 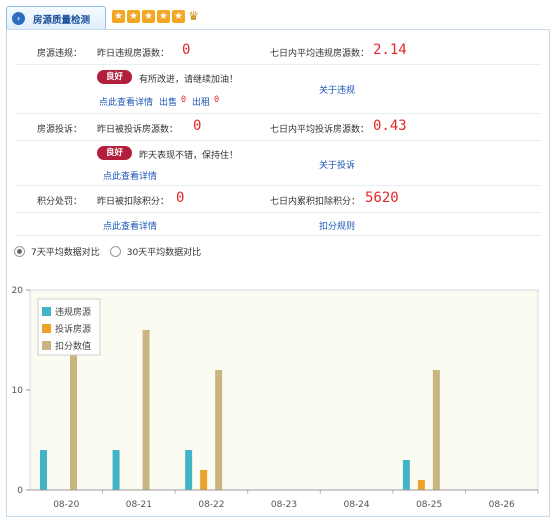 I want to click on compare-30-radio, so click(x=115, y=251).